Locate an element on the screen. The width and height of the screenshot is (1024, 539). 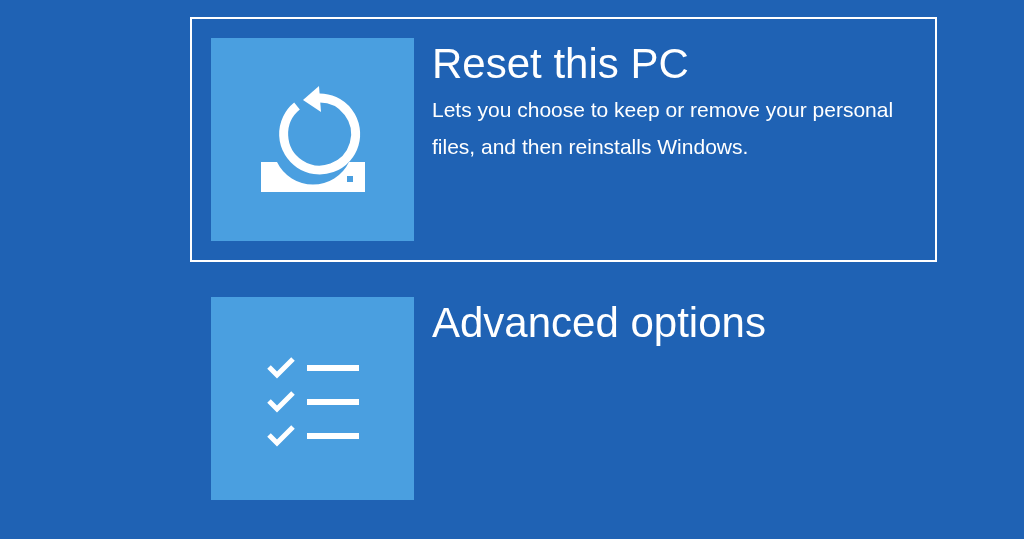
option-title: Reset this PC is located at coordinates (561, 64).